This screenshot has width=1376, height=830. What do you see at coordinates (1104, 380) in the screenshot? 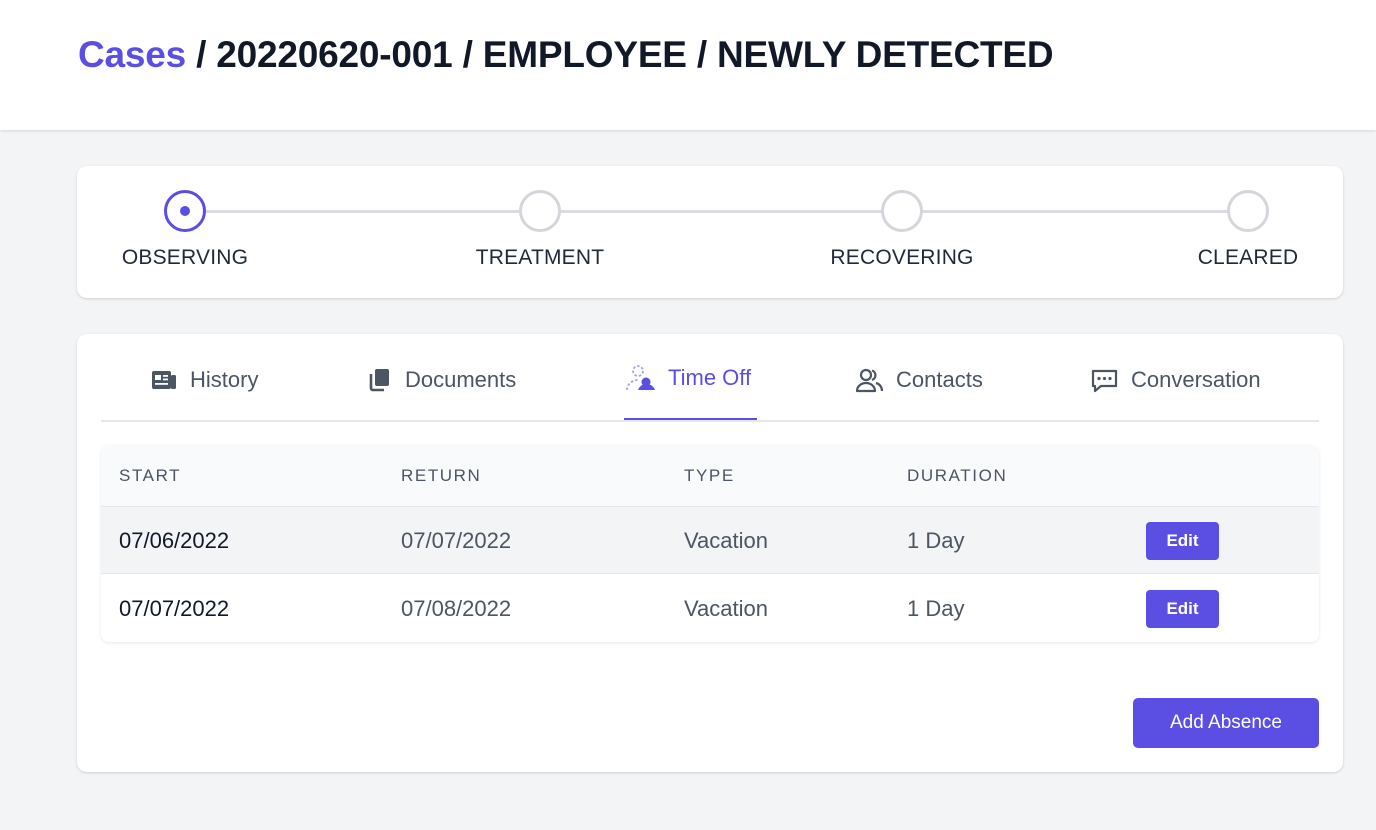
I see `chat-icon` at bounding box center [1104, 380].